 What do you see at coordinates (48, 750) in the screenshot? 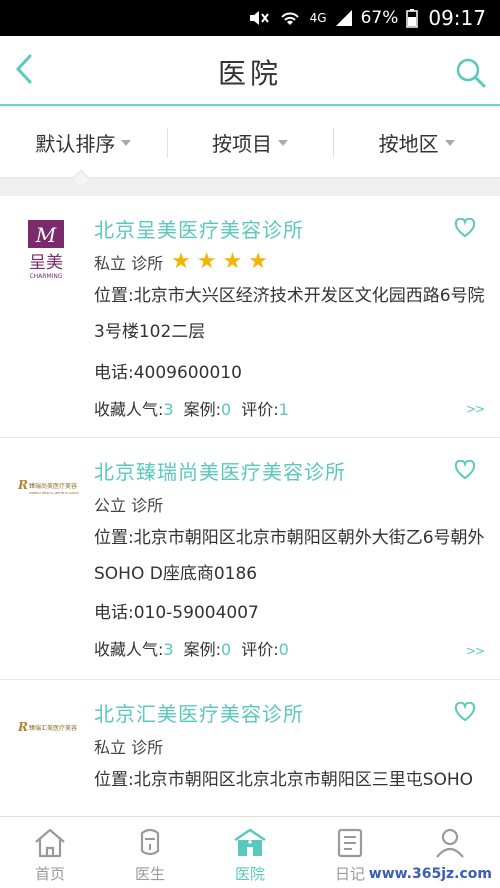
I see `hospital-logo: R 臻瑞汇美医疗美容` at bounding box center [48, 750].